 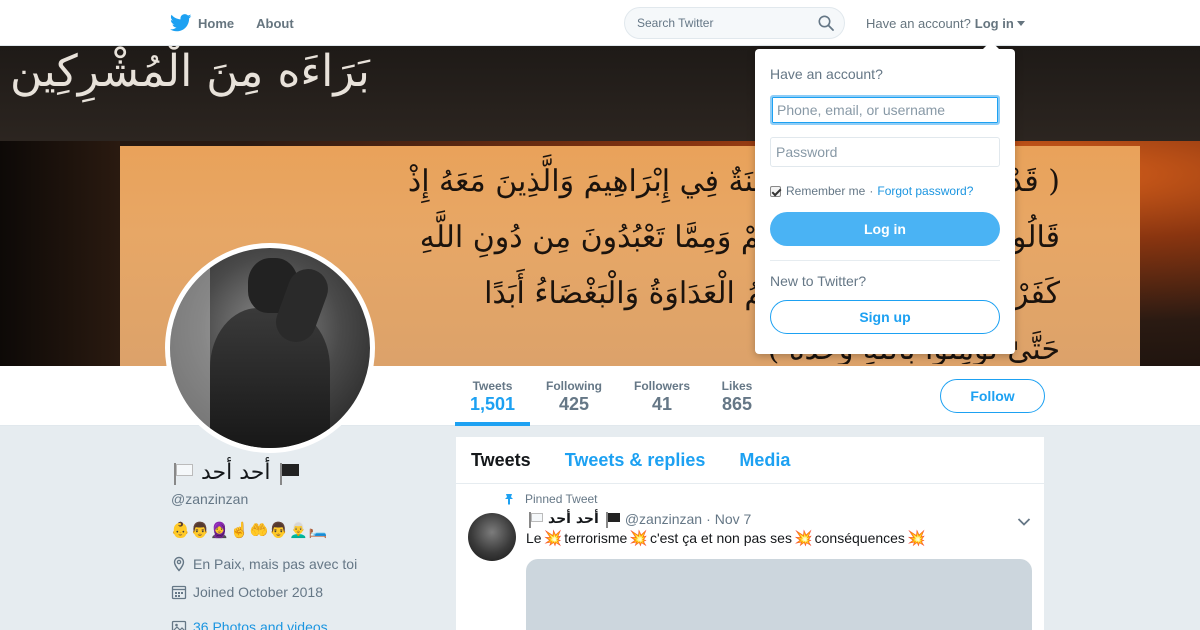 What do you see at coordinates (492, 386) in the screenshot?
I see `stat-label: Tweets` at bounding box center [492, 386].